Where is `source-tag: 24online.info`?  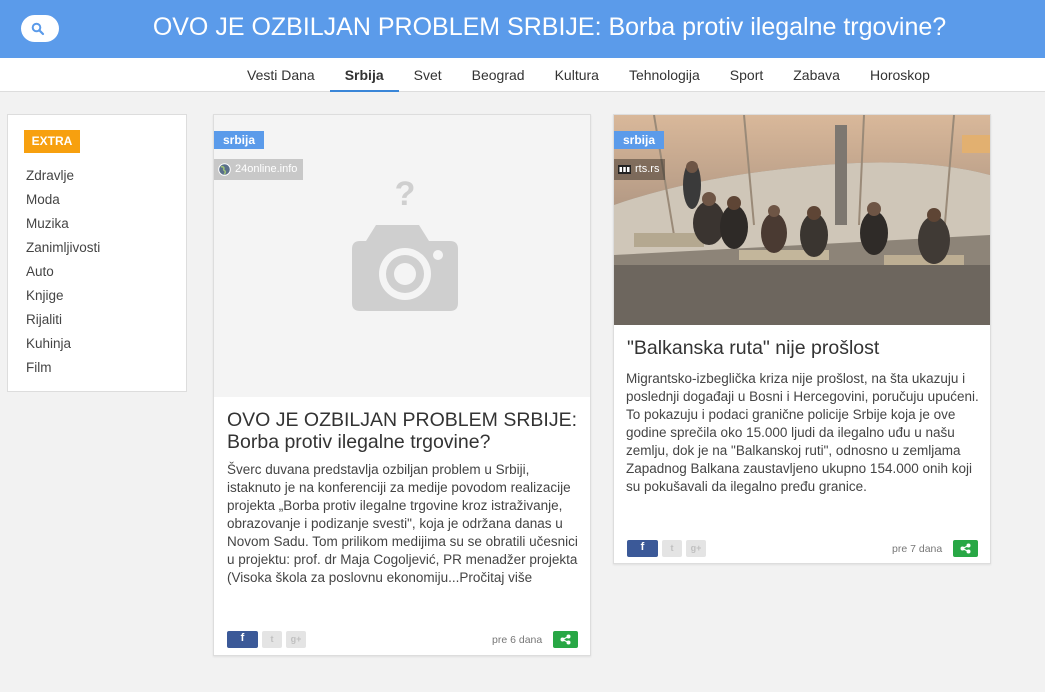
source-tag: 24online.info is located at coordinates (259, 169).